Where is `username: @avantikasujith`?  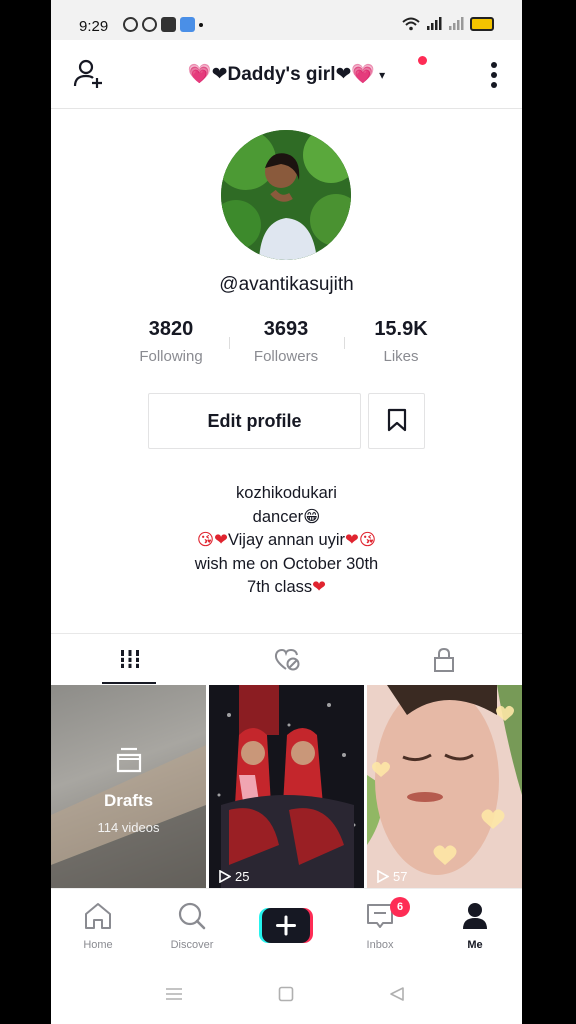 username: @avantikasujith is located at coordinates (286, 284).